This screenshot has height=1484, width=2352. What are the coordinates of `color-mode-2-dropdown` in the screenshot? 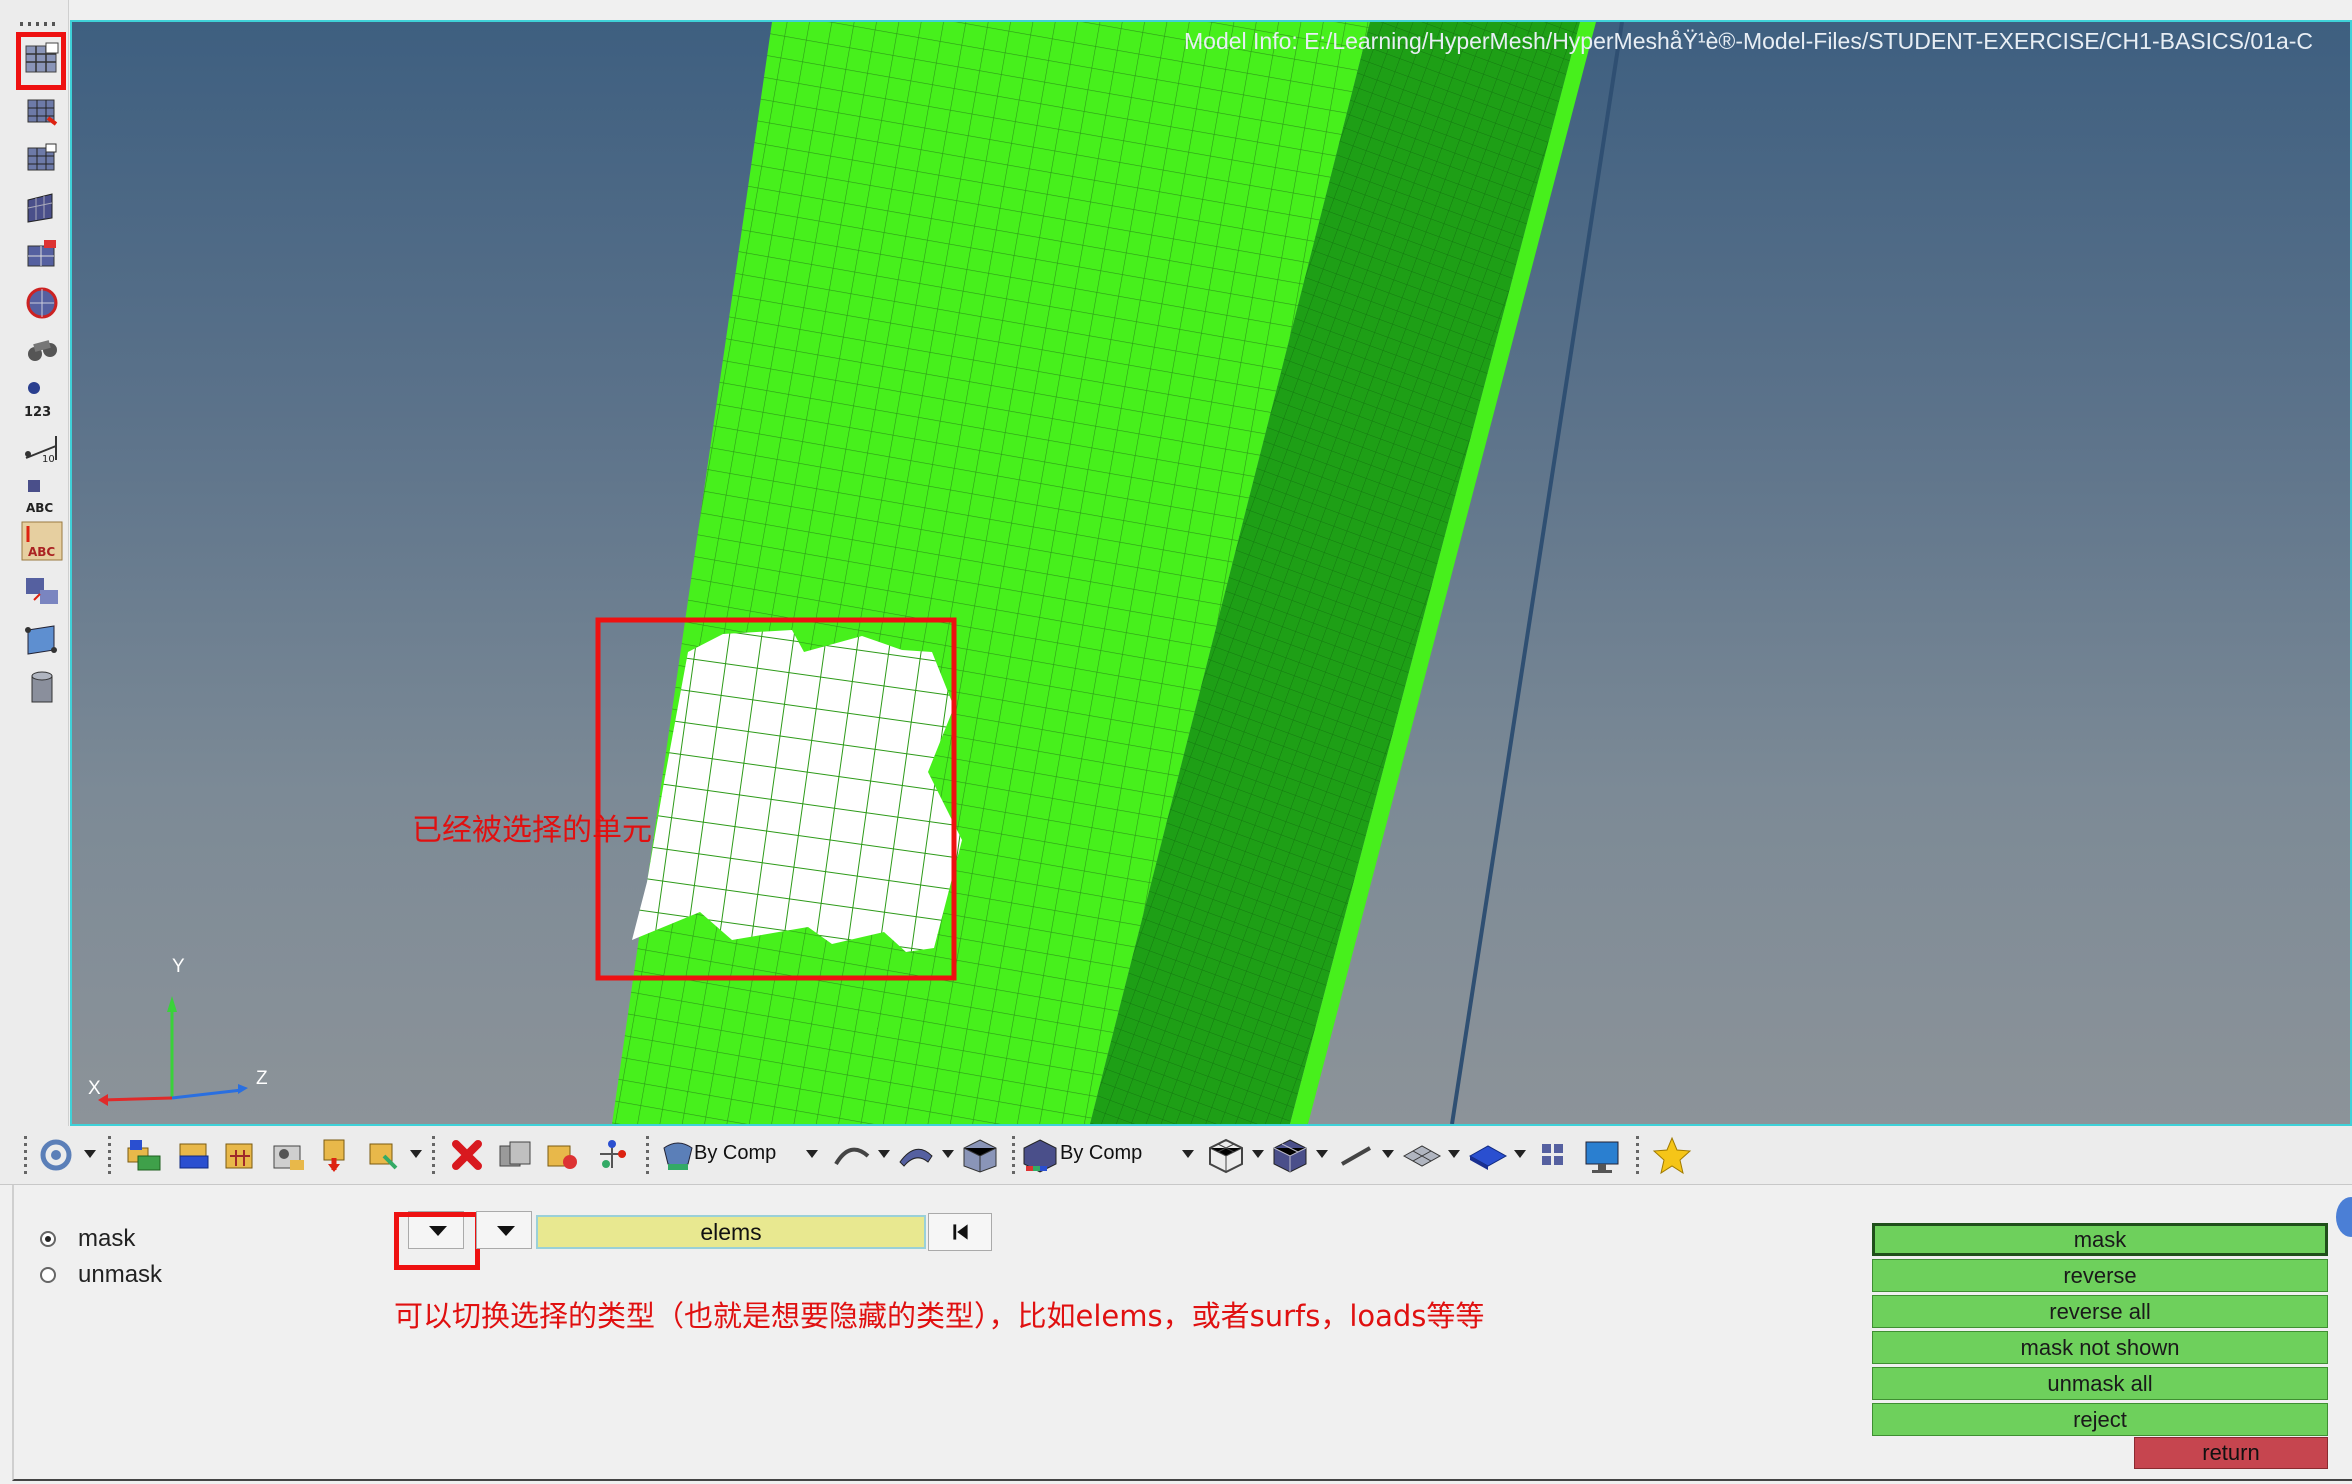 It's located at (1188, 1154).